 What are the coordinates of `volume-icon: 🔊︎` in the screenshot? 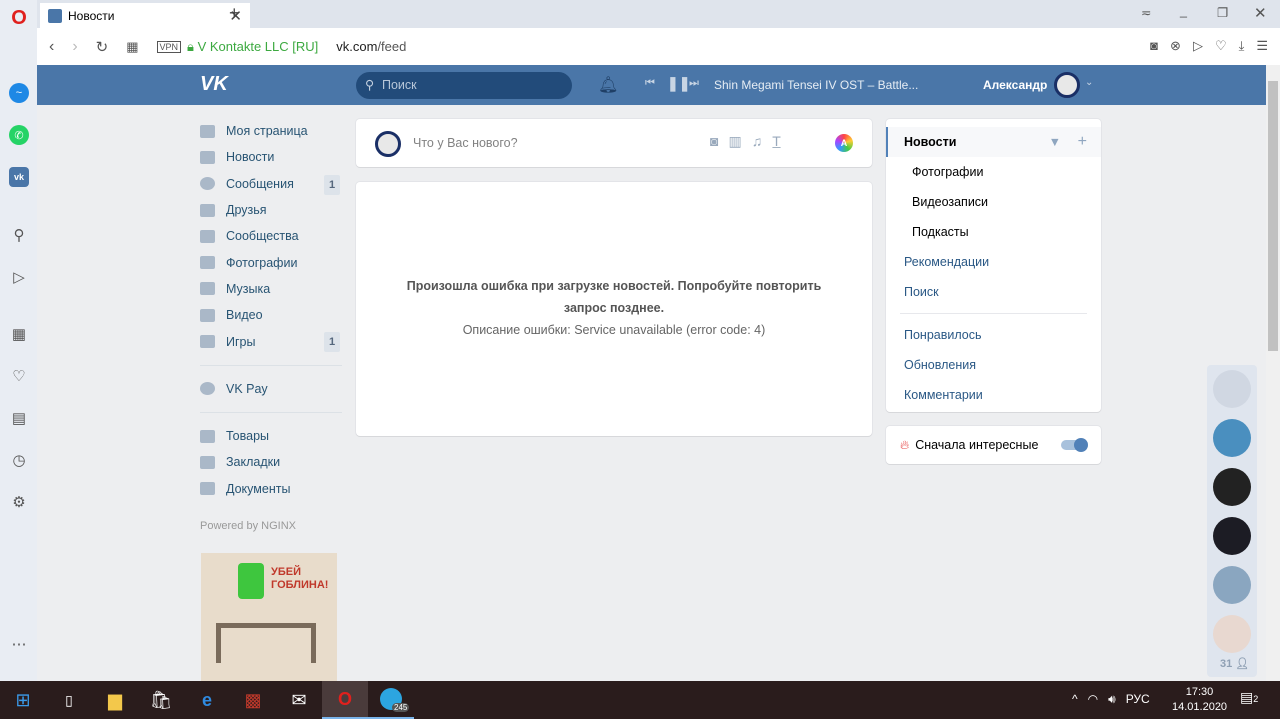 It's located at (1112, 699).